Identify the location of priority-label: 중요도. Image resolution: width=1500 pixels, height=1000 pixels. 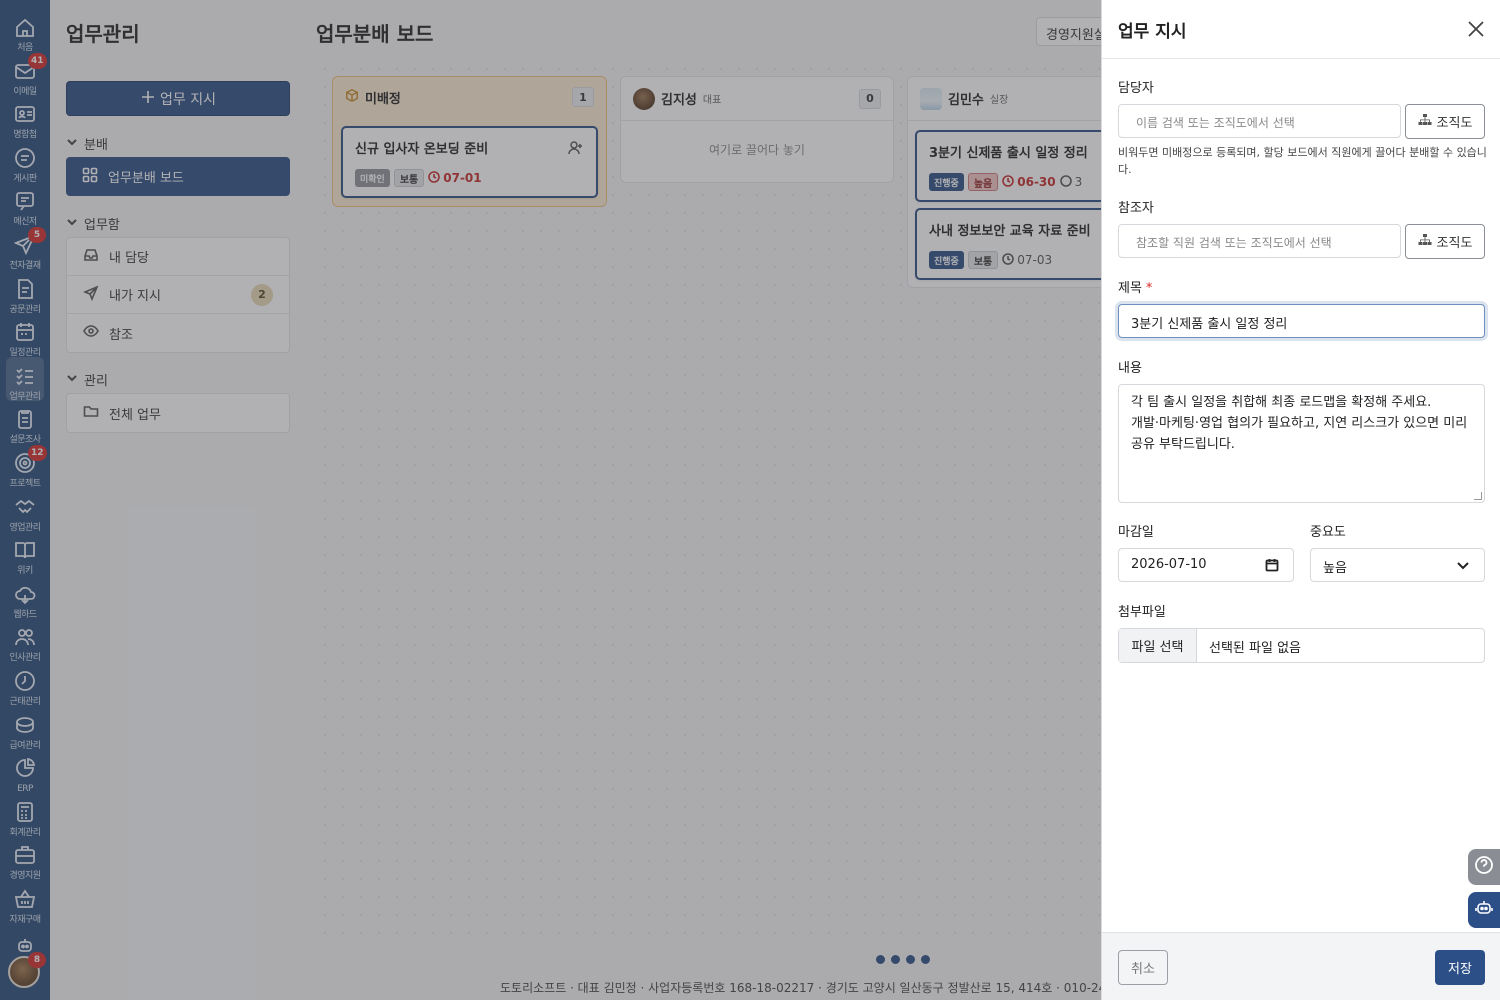
(1328, 532).